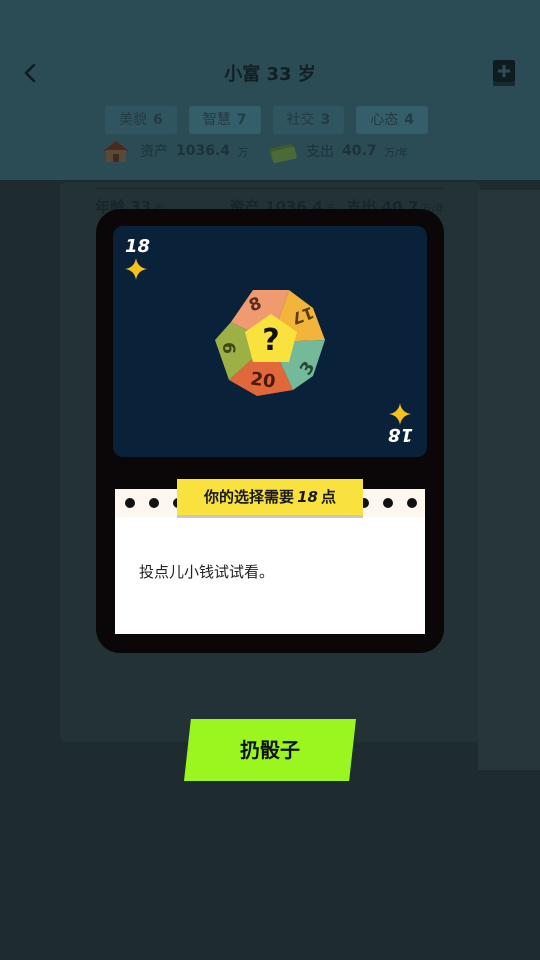 The height and width of the screenshot is (960, 540). What do you see at coordinates (504, 73) in the screenshot?
I see `book-icon` at bounding box center [504, 73].